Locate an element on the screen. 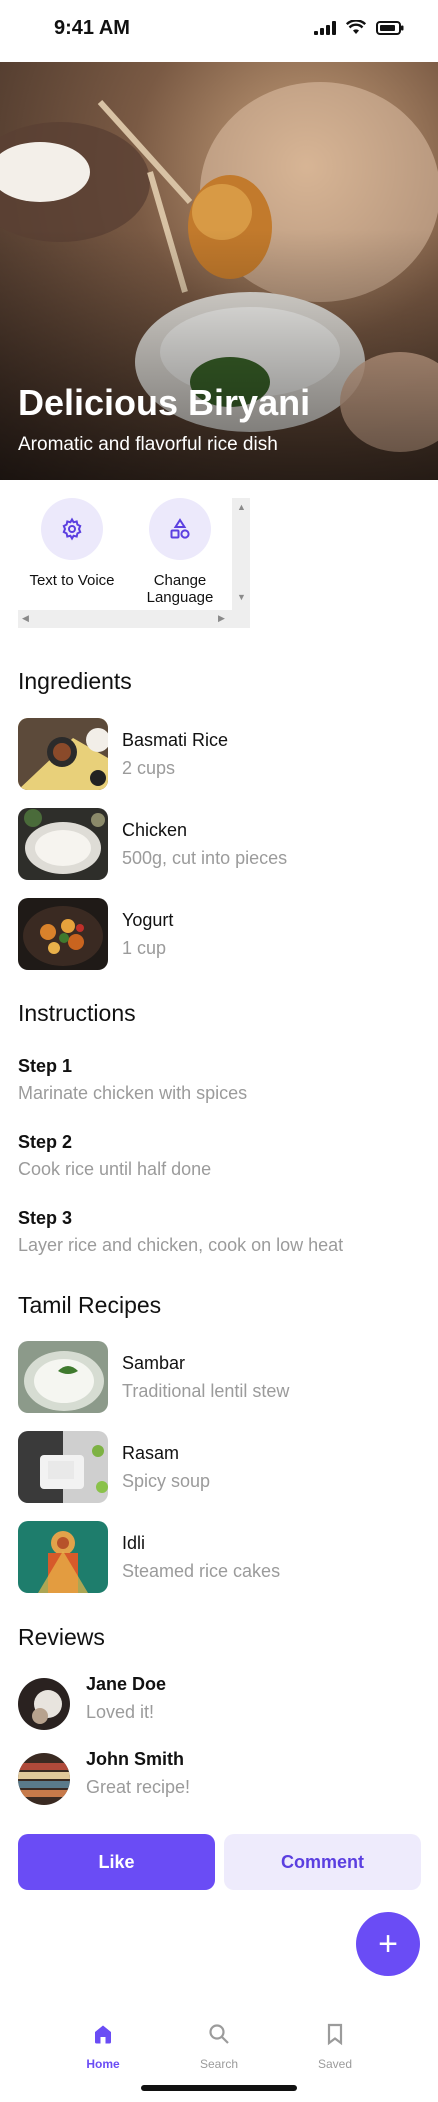 The height and width of the screenshot is (2102, 438). tab-home: Home is located at coordinates (103, 2046).